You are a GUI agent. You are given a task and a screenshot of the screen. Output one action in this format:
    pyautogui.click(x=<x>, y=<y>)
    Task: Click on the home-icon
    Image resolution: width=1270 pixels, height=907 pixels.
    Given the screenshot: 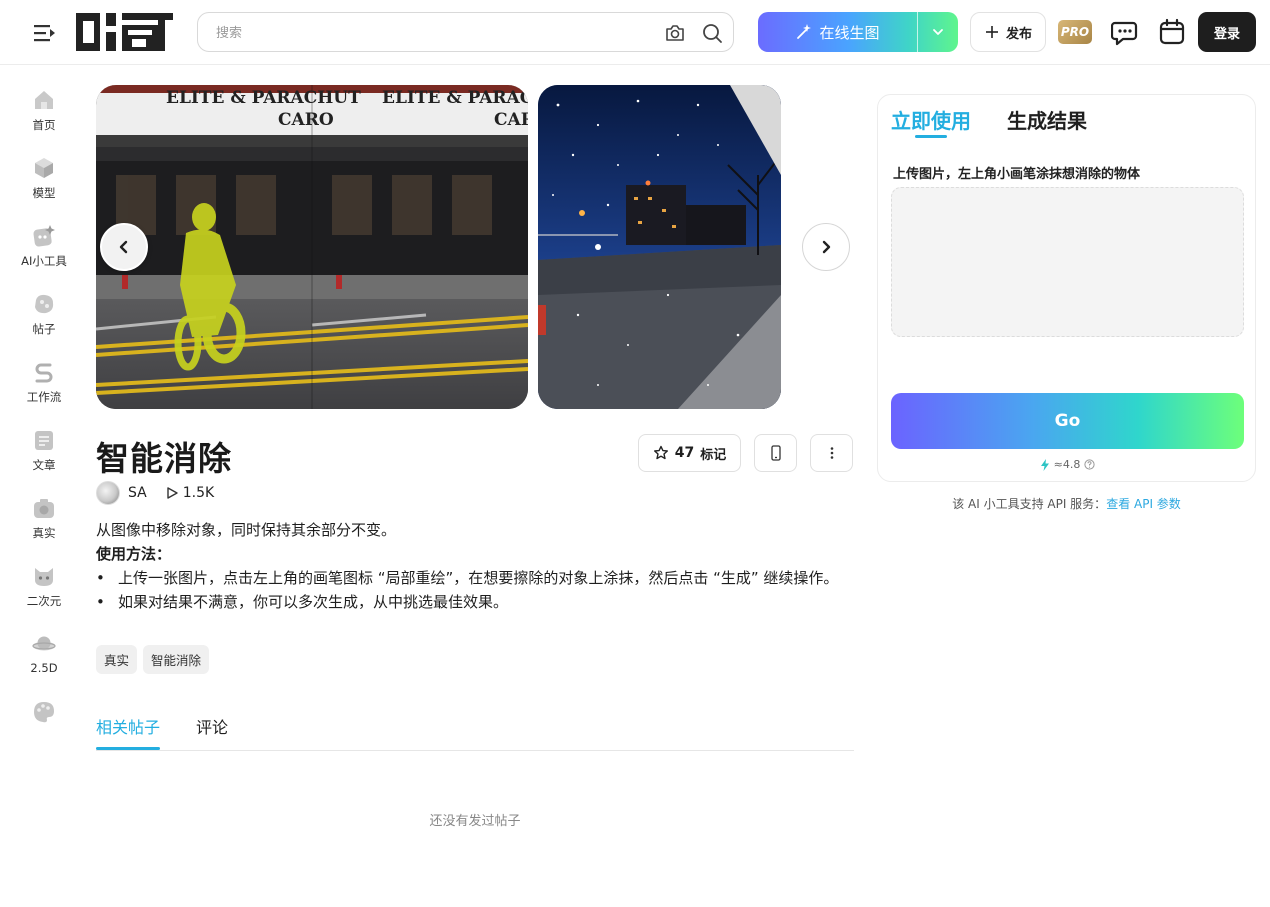 What is the action you would take?
    pyautogui.click(x=44, y=100)
    